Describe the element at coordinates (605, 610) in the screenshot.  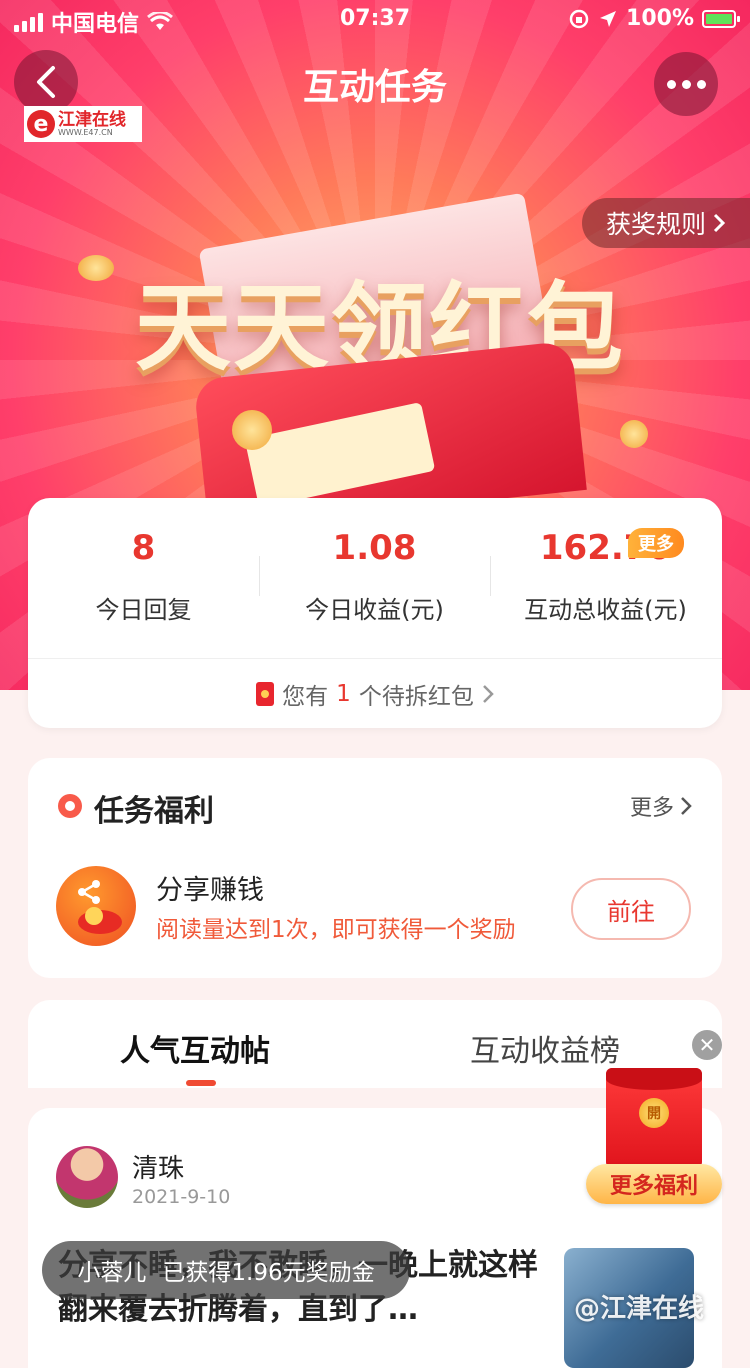
I see `stat-label: 互动总收益(元)` at that location.